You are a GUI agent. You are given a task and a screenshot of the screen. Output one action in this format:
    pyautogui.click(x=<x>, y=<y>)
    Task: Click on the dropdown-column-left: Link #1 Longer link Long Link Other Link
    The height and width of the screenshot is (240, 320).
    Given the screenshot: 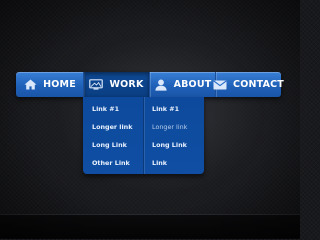 What is the action you would take?
    pyautogui.click(x=113, y=135)
    